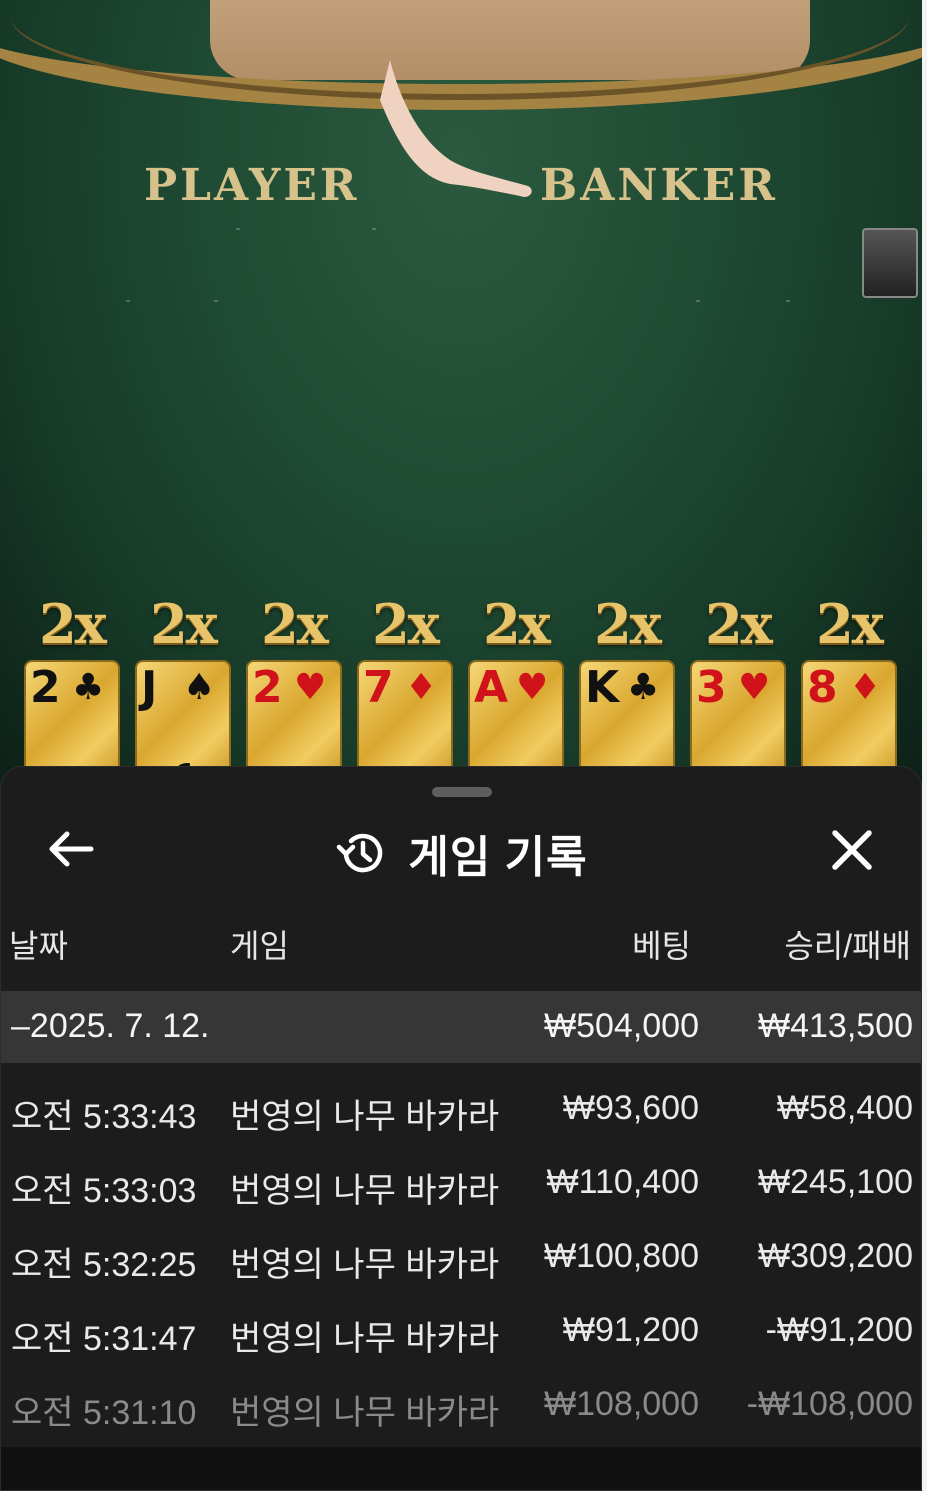 The image size is (927, 1491). What do you see at coordinates (711, 687) in the screenshot?
I see `card-rank: 3` at bounding box center [711, 687].